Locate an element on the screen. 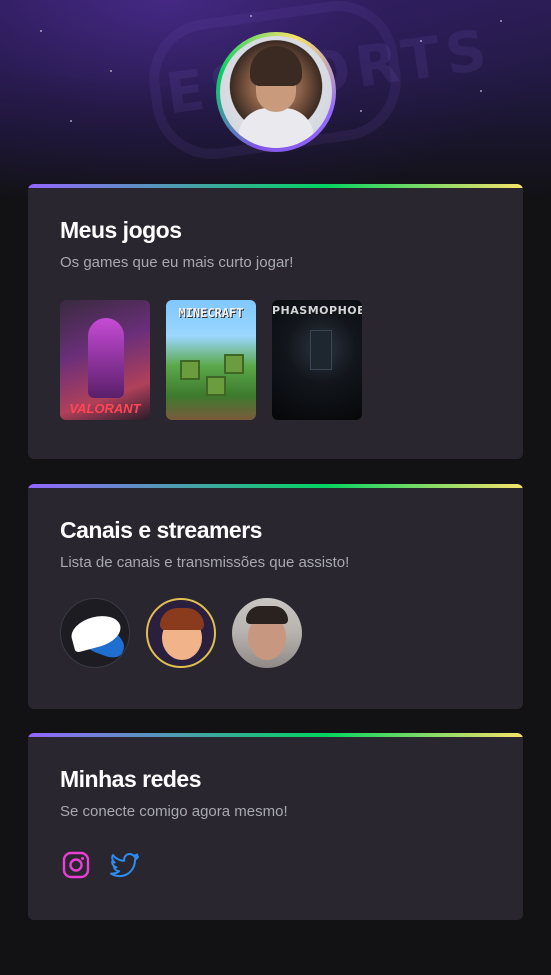 This screenshot has height=975, width=551. phasmophobia-hallway-image is located at coordinates (321, 350).